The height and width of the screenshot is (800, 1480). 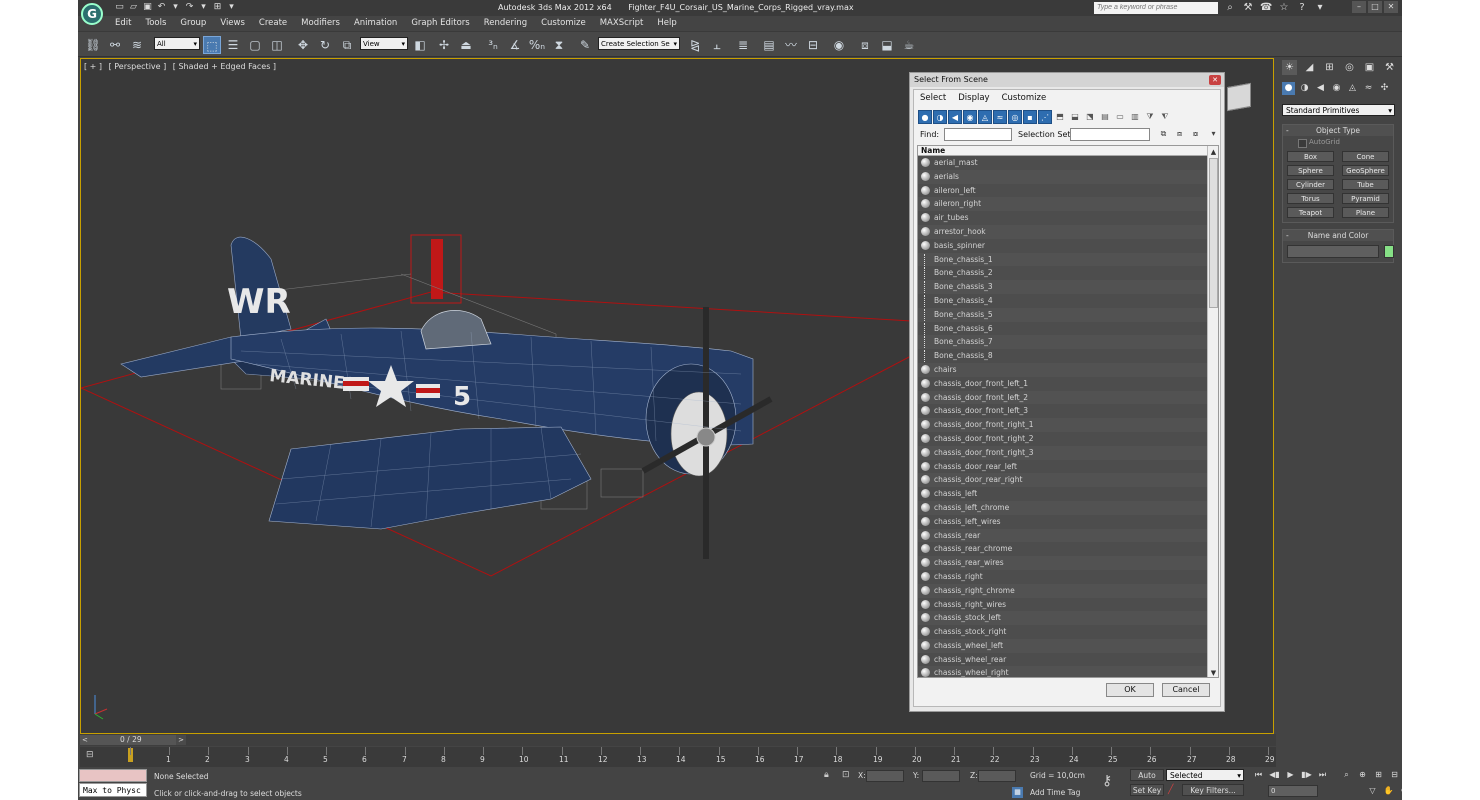 I want to click on list-item: aileron_left, so click(x=1063, y=190).